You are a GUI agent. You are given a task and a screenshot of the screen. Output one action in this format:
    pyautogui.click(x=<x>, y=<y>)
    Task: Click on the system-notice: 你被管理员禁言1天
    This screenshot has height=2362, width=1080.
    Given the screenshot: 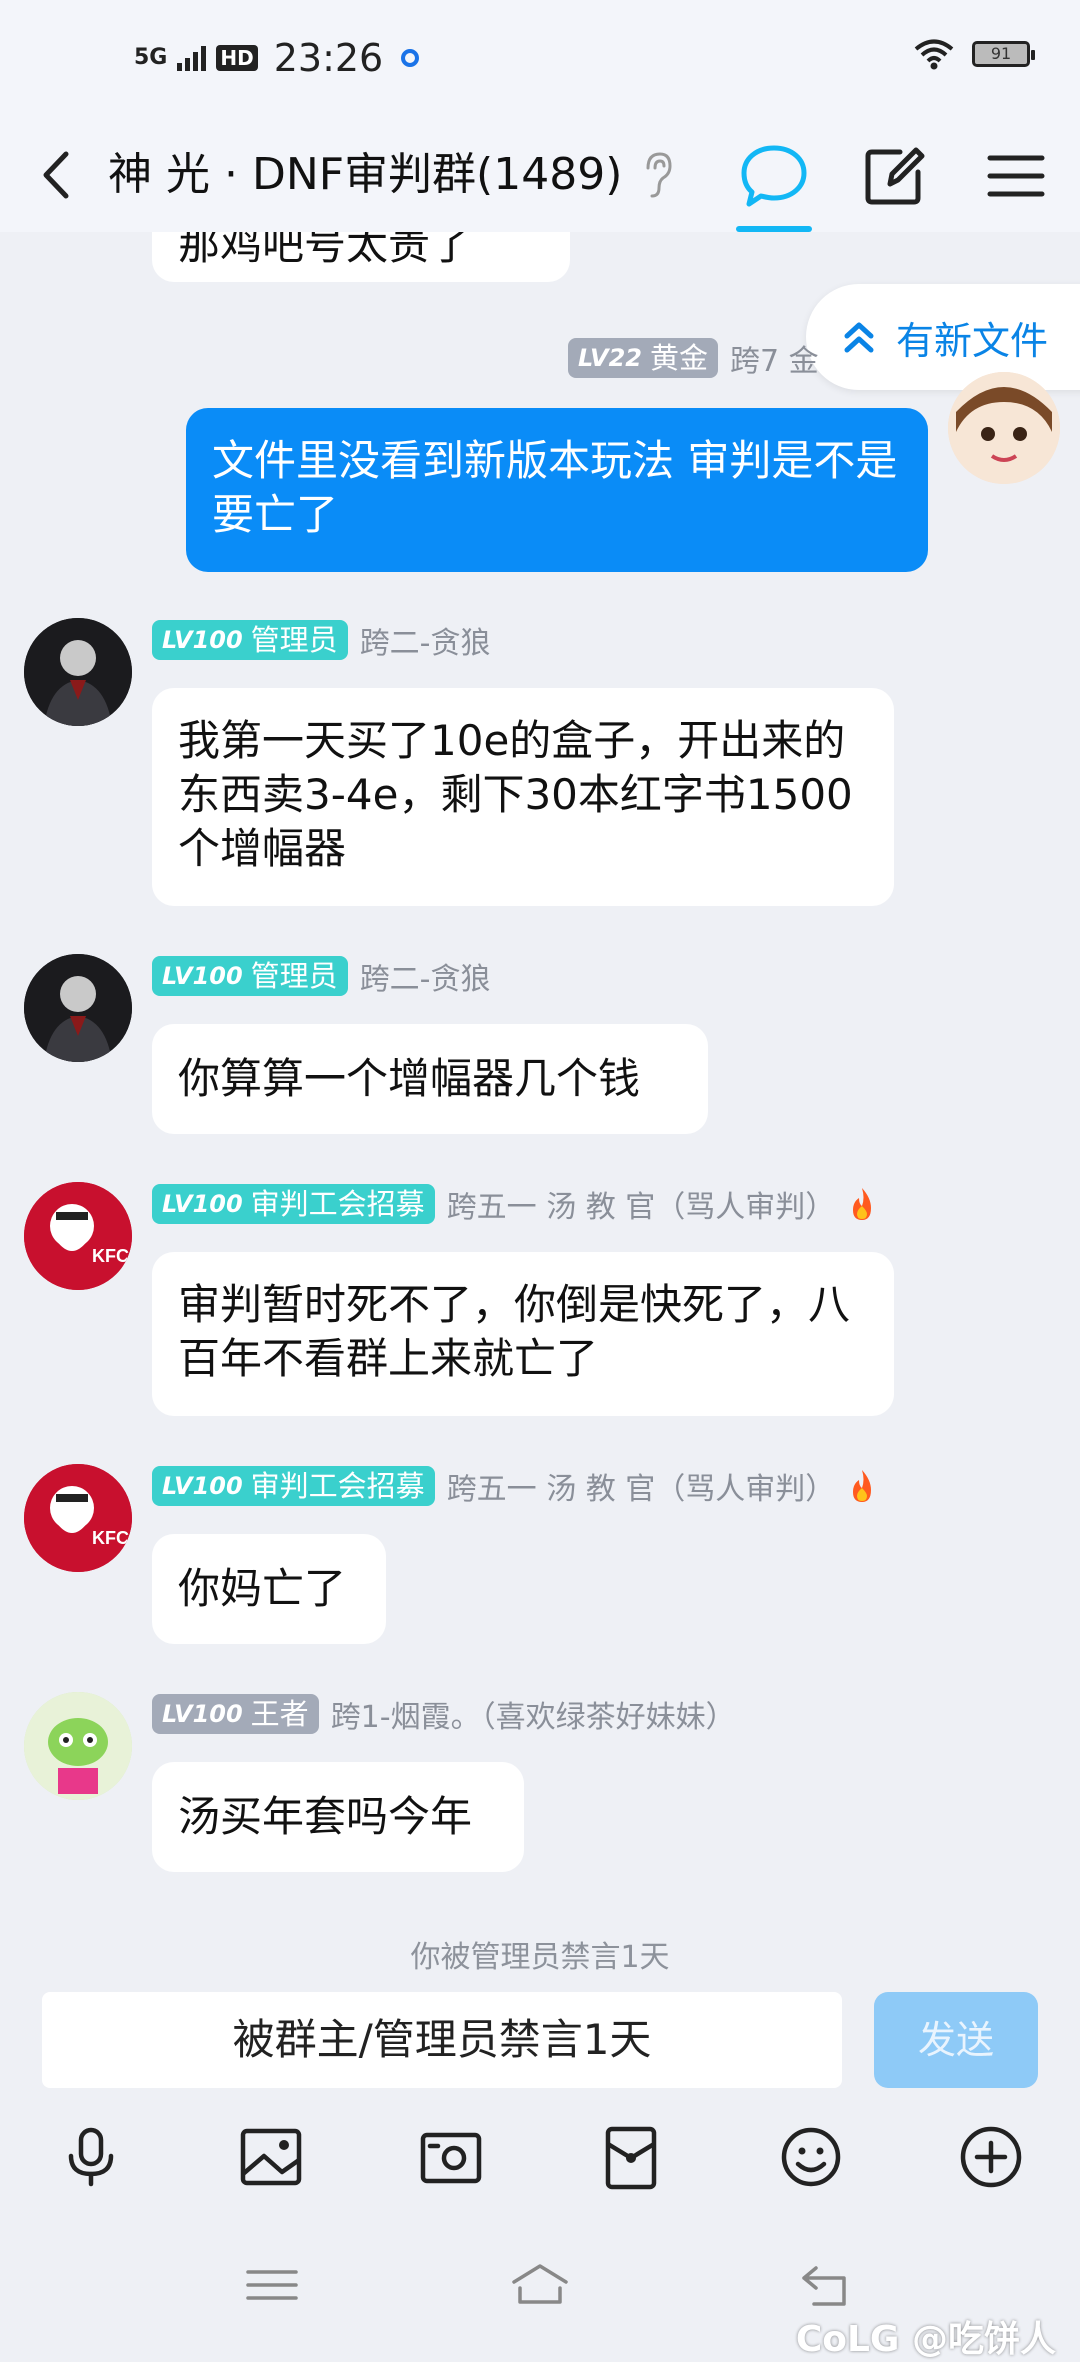 What is the action you would take?
    pyautogui.click(x=540, y=1957)
    